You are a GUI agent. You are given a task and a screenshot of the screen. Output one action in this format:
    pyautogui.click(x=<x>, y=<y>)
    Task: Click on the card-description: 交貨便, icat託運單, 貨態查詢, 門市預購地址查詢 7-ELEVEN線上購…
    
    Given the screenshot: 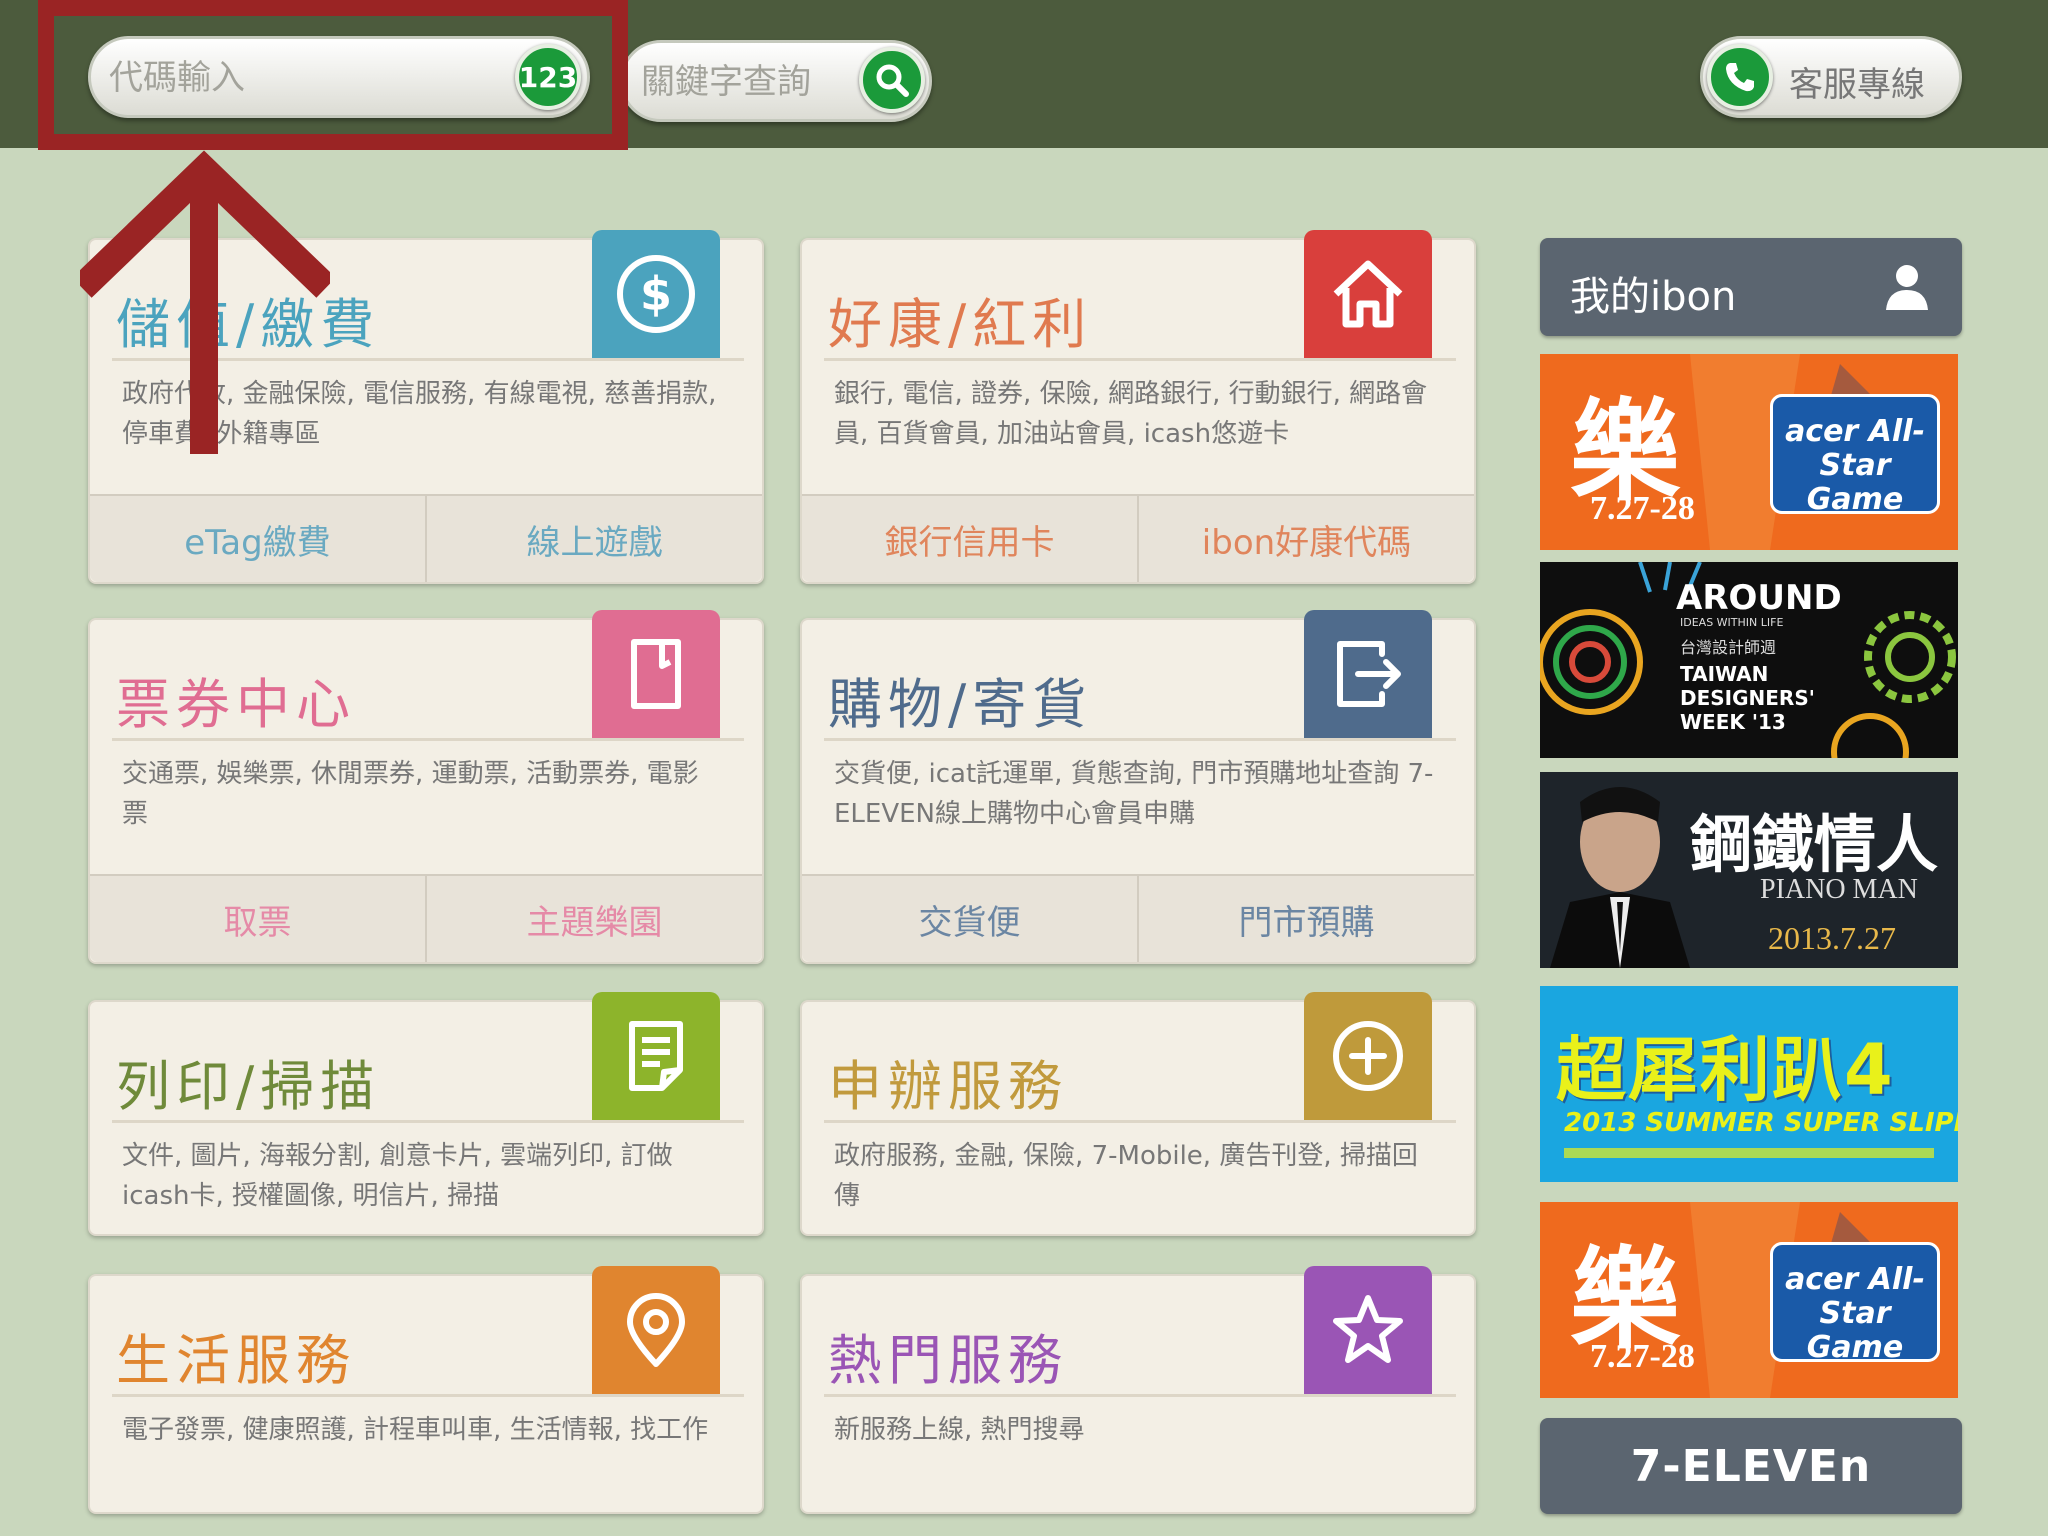 What is the action you would take?
    pyautogui.click(x=1134, y=794)
    